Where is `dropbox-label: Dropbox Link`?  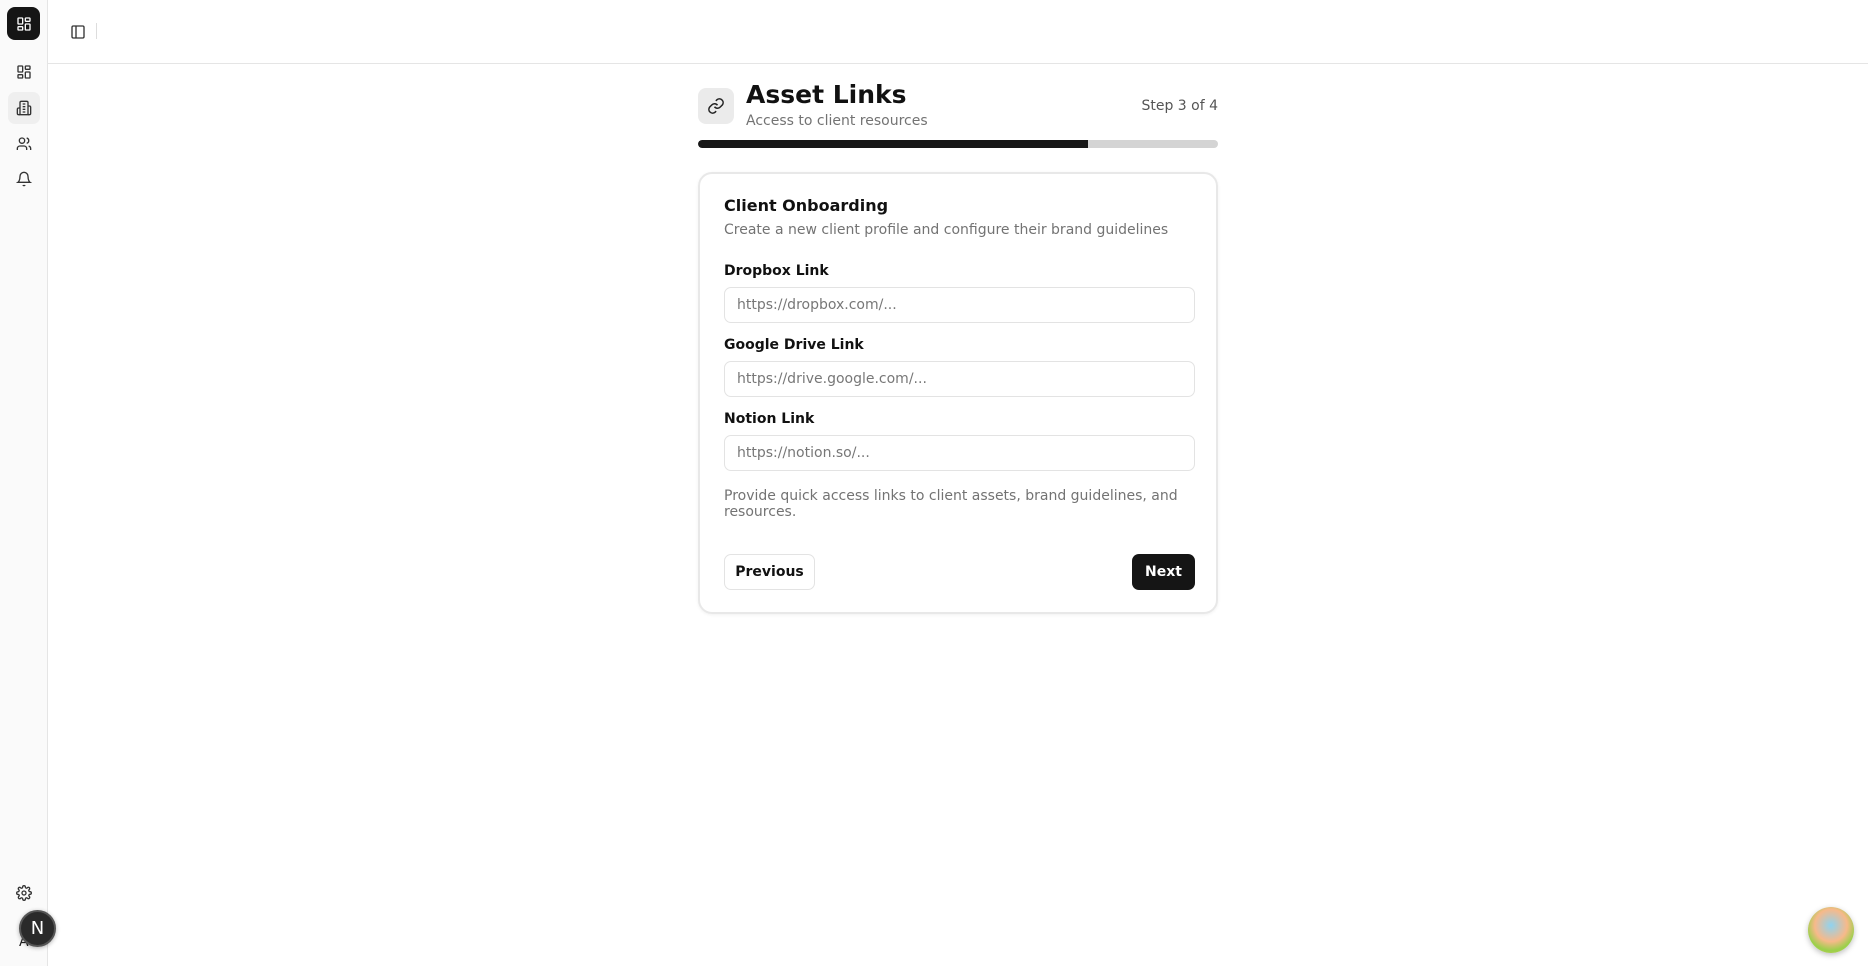 dropbox-label: Dropbox Link is located at coordinates (776, 271).